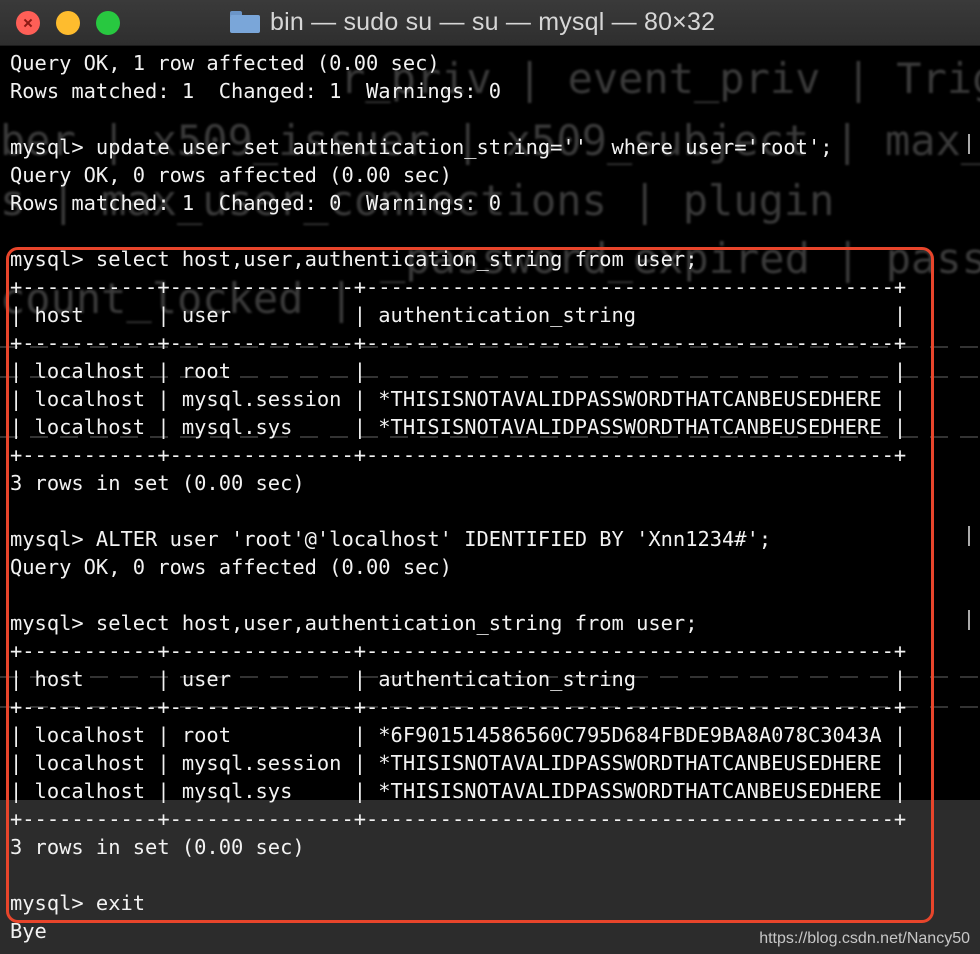 This screenshot has width=980, height=954. Describe the element at coordinates (231, 175) in the screenshot. I see `terminal-line: Query OK, 0 rows affected (0.00 sec)` at that location.